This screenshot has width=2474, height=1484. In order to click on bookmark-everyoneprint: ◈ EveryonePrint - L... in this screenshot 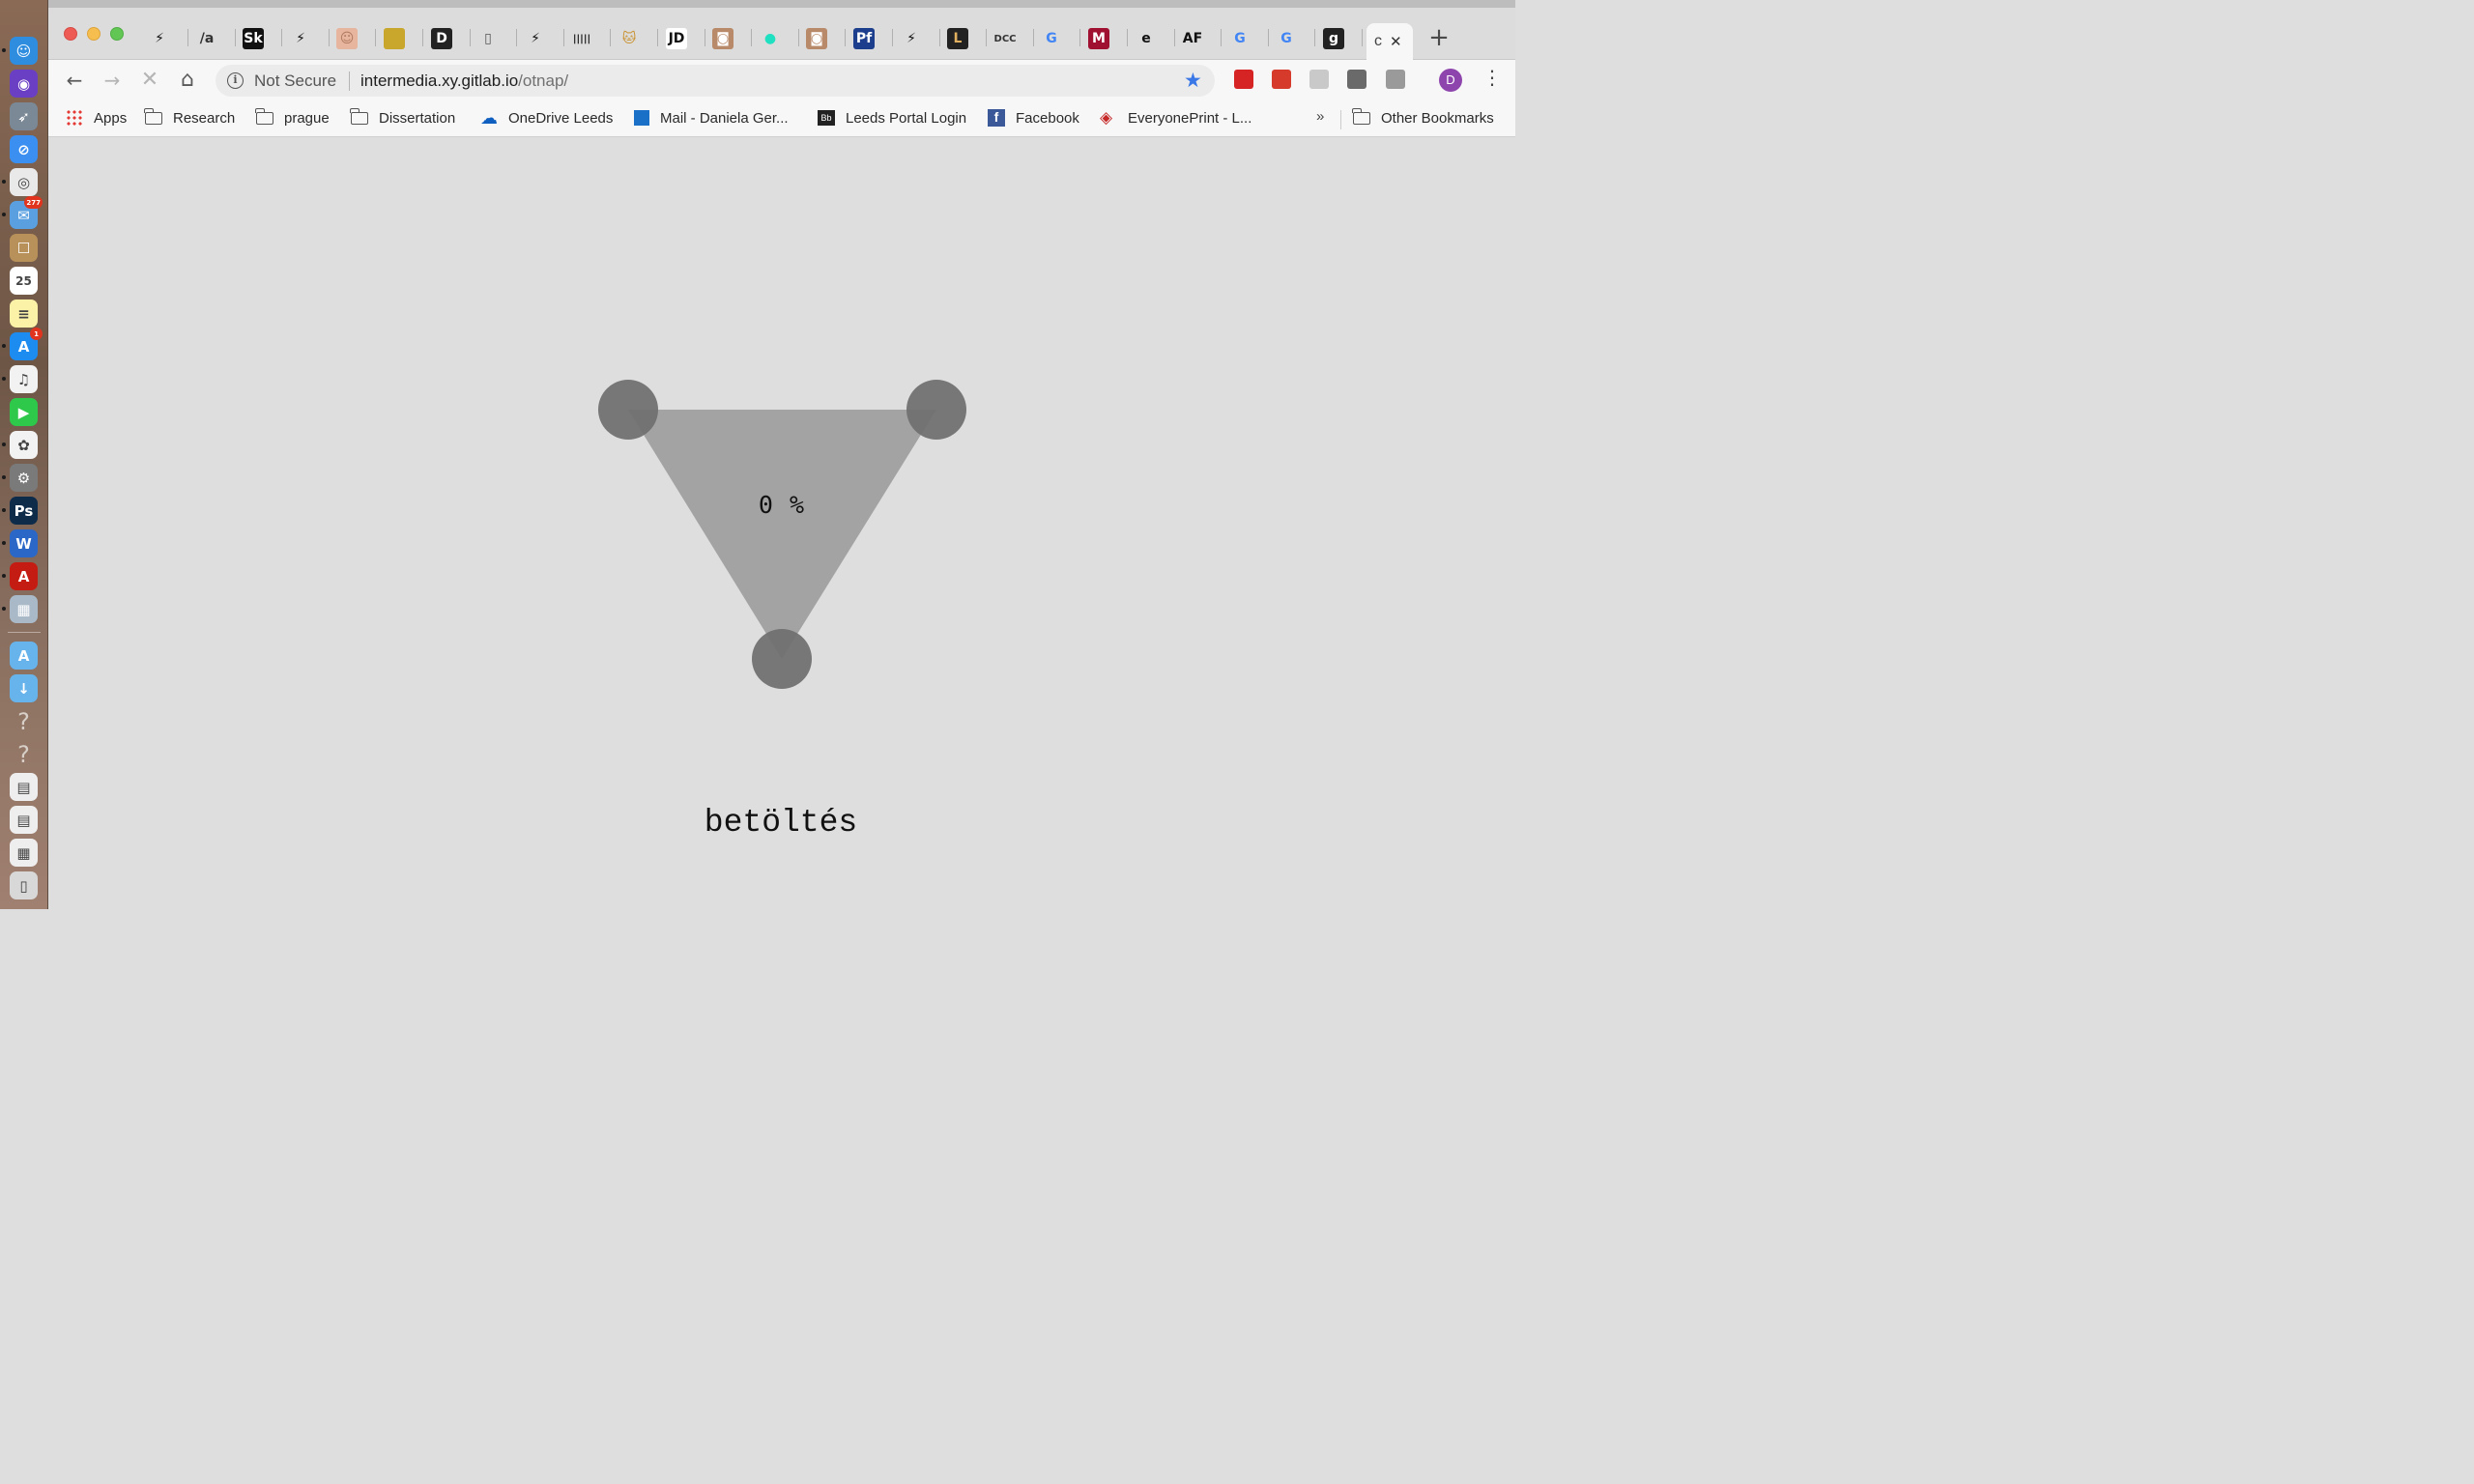, I will do `click(1176, 118)`.